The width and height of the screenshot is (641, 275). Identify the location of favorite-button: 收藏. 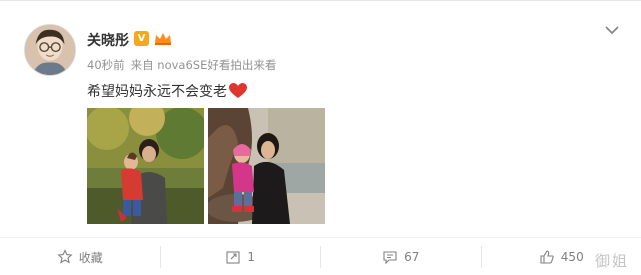
(80, 257).